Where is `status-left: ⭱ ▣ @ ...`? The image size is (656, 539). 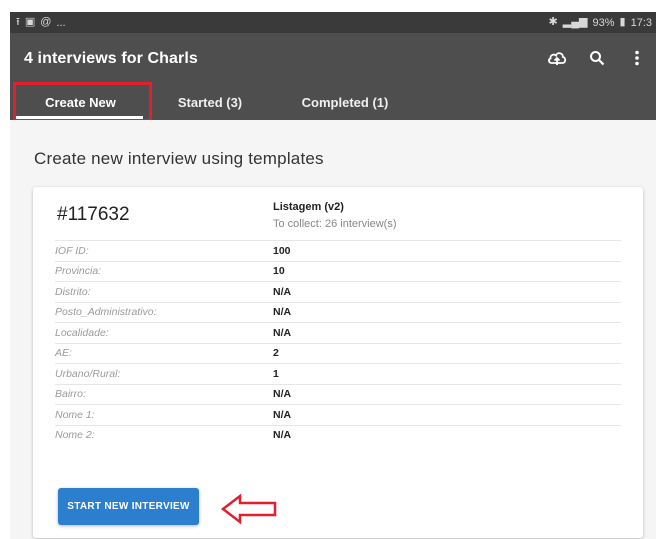 status-left: ⭱ ▣ @ ... is located at coordinates (41, 23).